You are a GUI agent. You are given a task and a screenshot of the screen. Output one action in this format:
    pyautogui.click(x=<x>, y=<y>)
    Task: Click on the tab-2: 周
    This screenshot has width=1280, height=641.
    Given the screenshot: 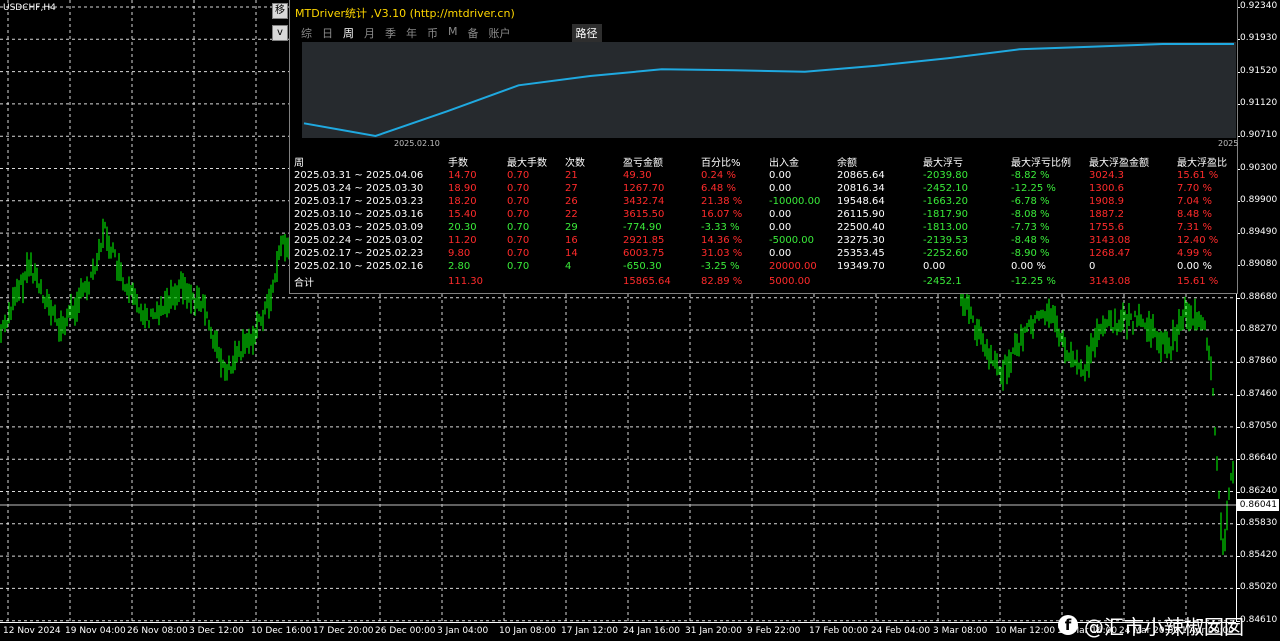 What is the action you would take?
    pyautogui.click(x=348, y=33)
    